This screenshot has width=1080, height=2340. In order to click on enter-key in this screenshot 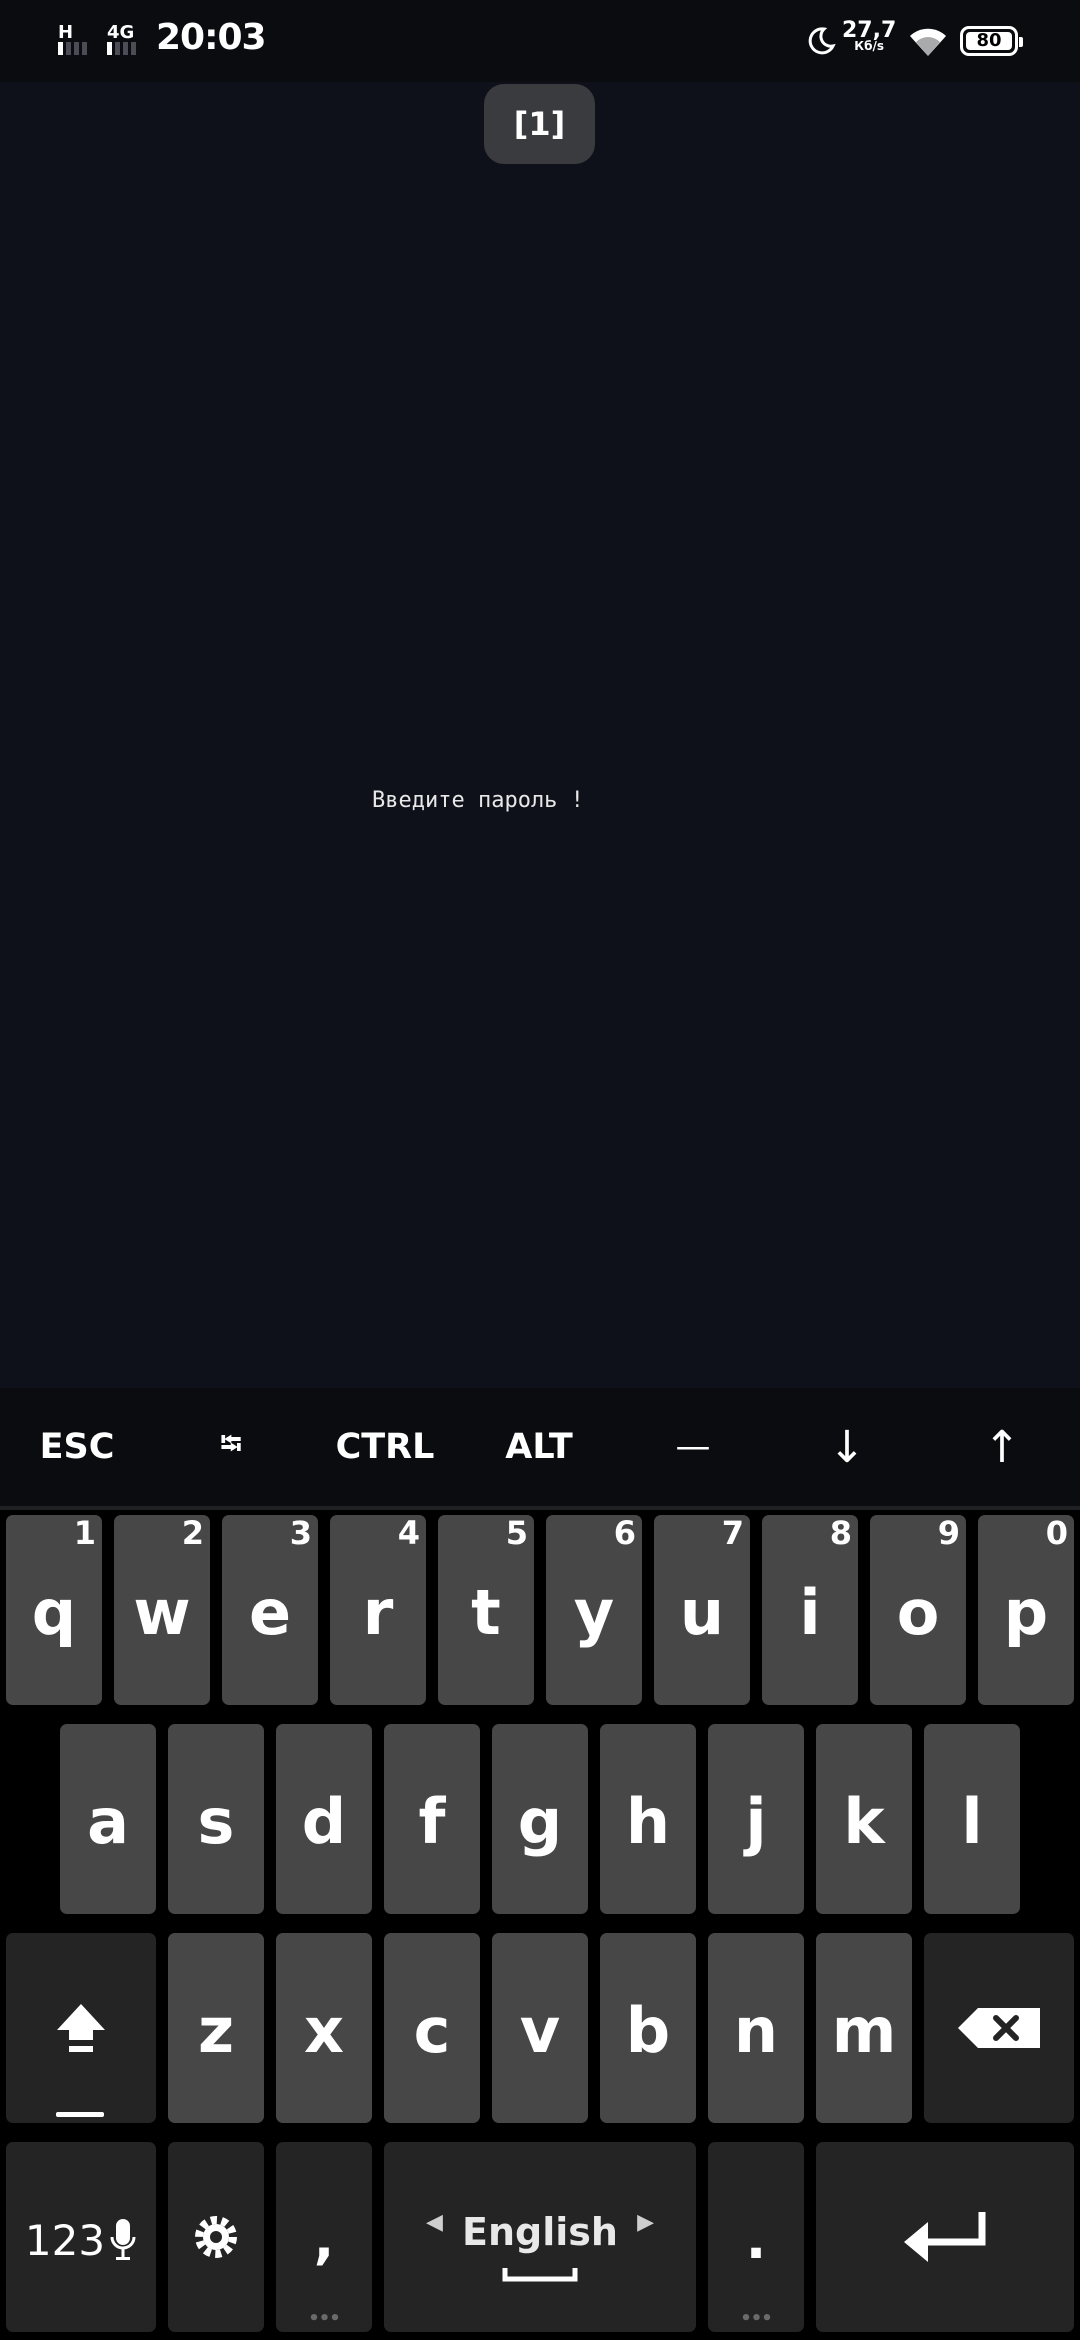, I will do `click(945, 2237)`.